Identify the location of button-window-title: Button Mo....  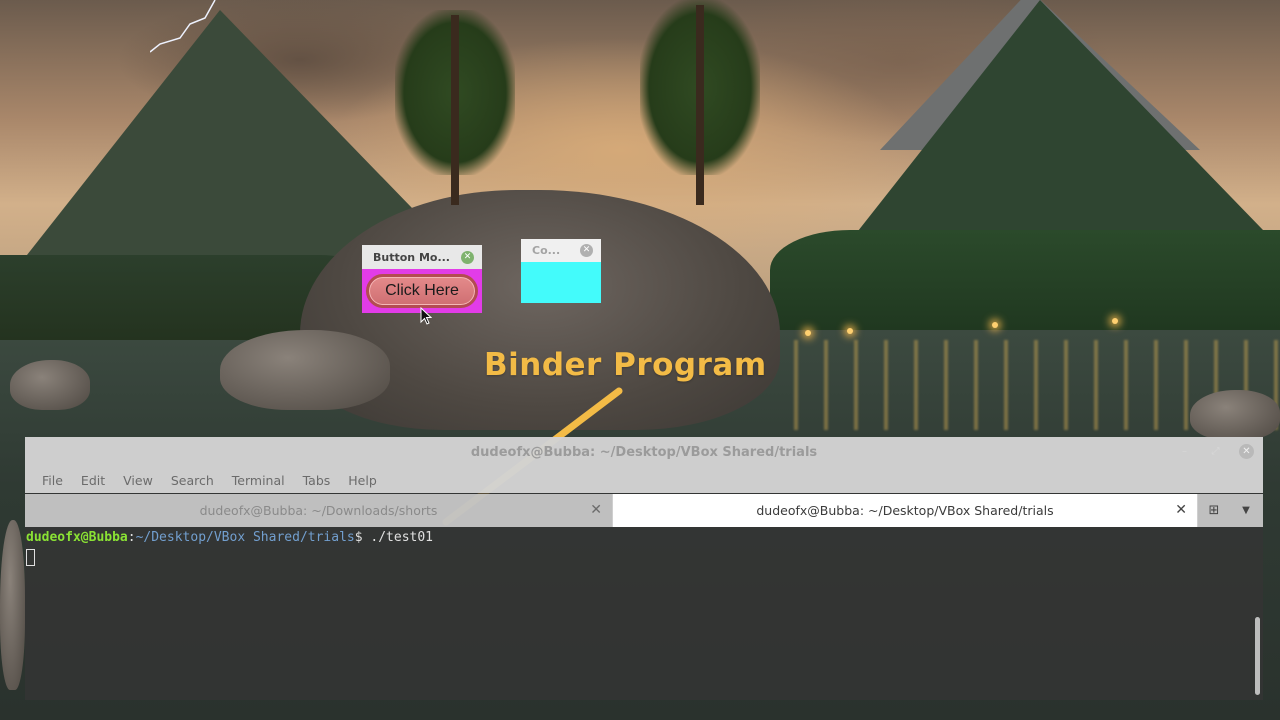
(411, 257).